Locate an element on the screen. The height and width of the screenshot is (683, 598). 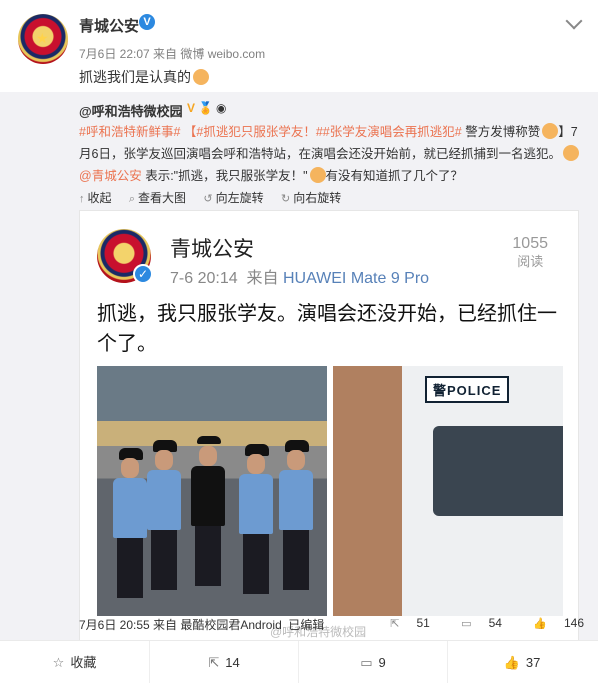
photo-police-van: 警POLICE is located at coordinates (448, 491).